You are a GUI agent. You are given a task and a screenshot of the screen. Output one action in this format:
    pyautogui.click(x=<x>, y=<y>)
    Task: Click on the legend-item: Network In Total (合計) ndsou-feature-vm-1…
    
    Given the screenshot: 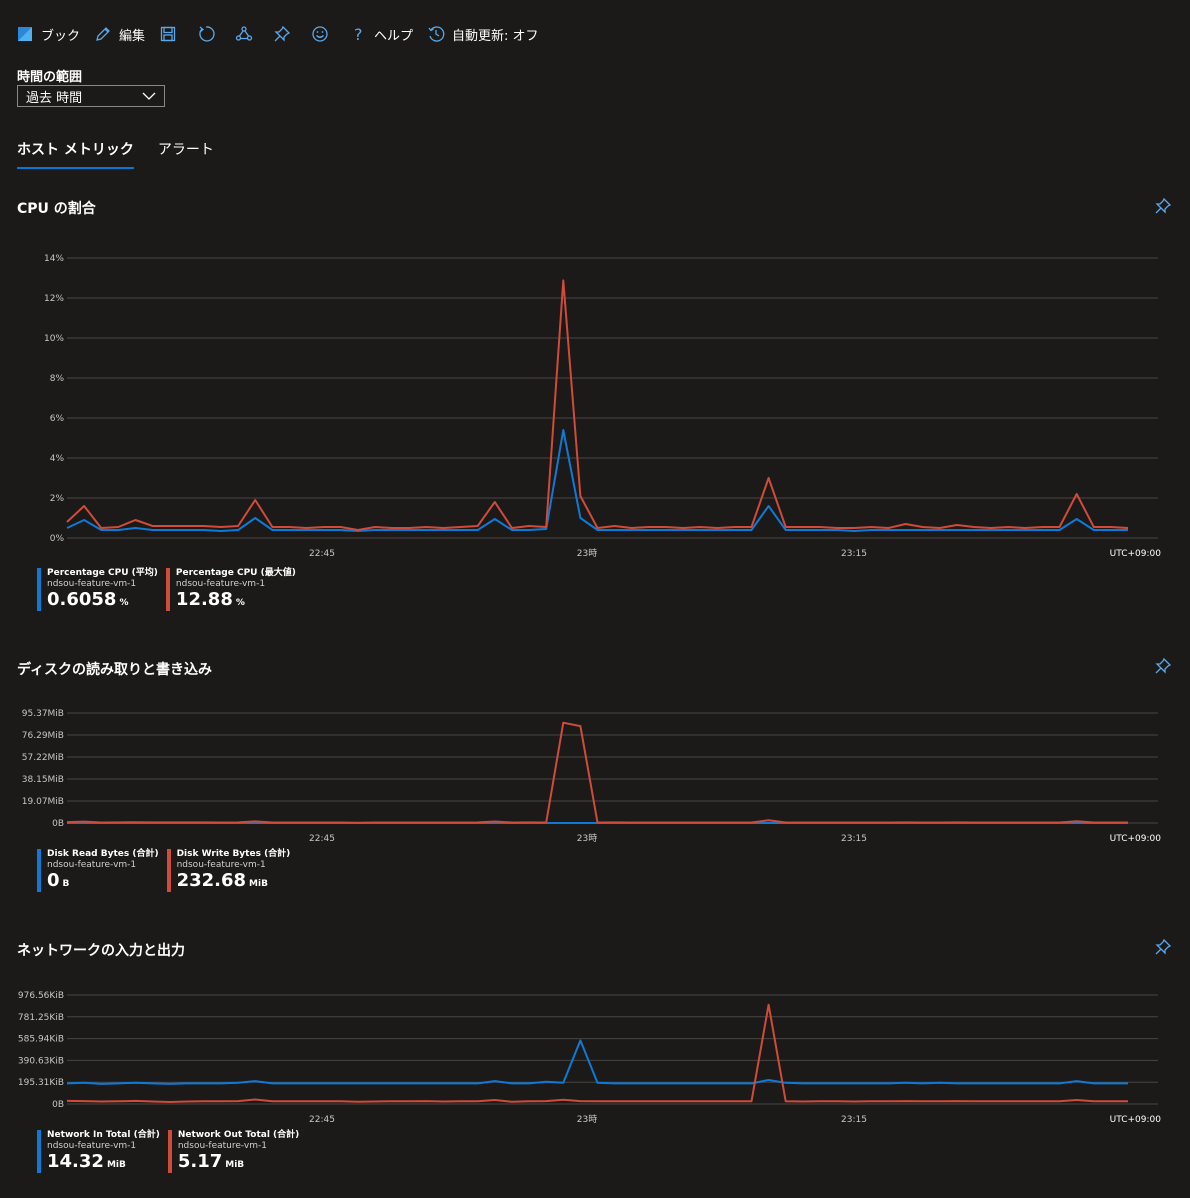 What is the action you would take?
    pyautogui.click(x=98, y=1151)
    